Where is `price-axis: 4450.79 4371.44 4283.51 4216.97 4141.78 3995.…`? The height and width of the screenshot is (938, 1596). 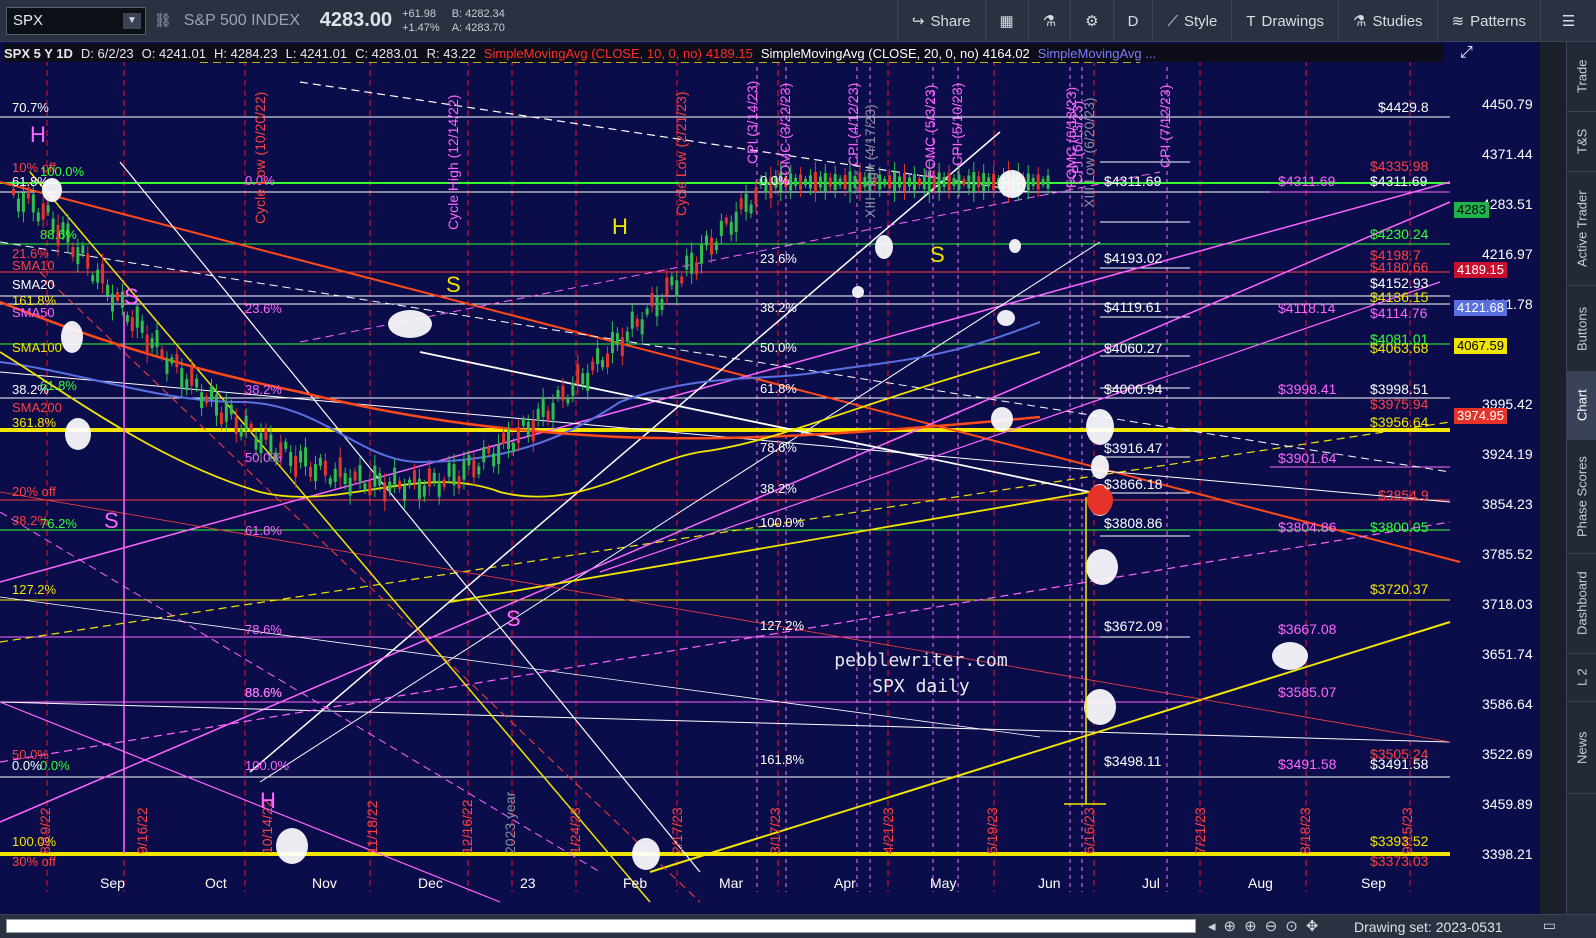
price-axis: 4450.79 4371.44 4283.51 4216.97 4141.78 3995.… is located at coordinates (1497, 467).